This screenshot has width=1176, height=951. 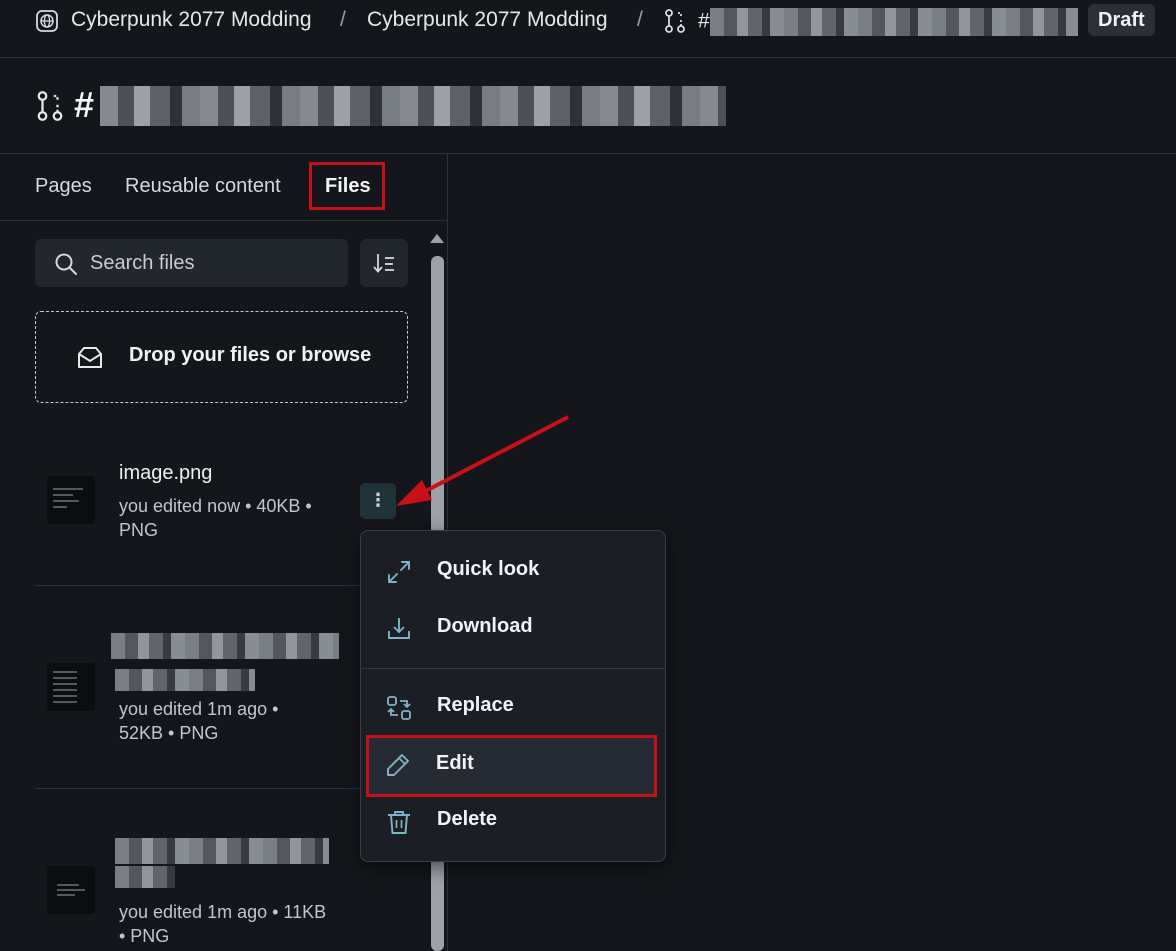 What do you see at coordinates (383, 263) in the screenshot?
I see `sort-icon` at bounding box center [383, 263].